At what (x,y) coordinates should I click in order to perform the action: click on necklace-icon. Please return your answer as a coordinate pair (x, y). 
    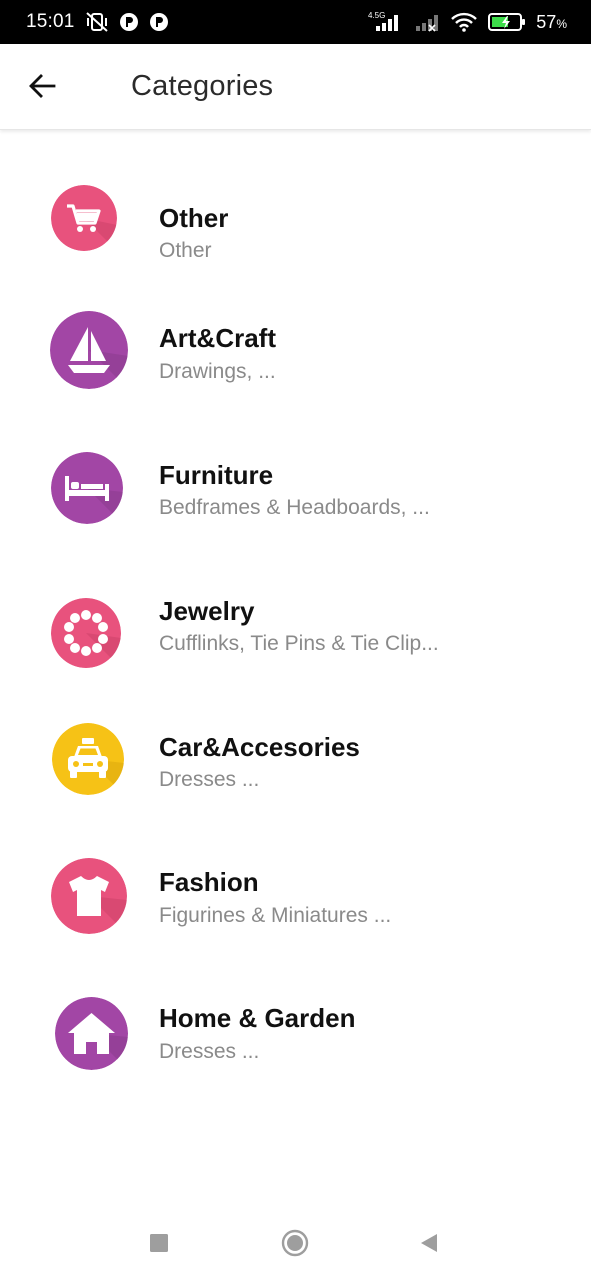
    Looking at the image, I should click on (86, 633).